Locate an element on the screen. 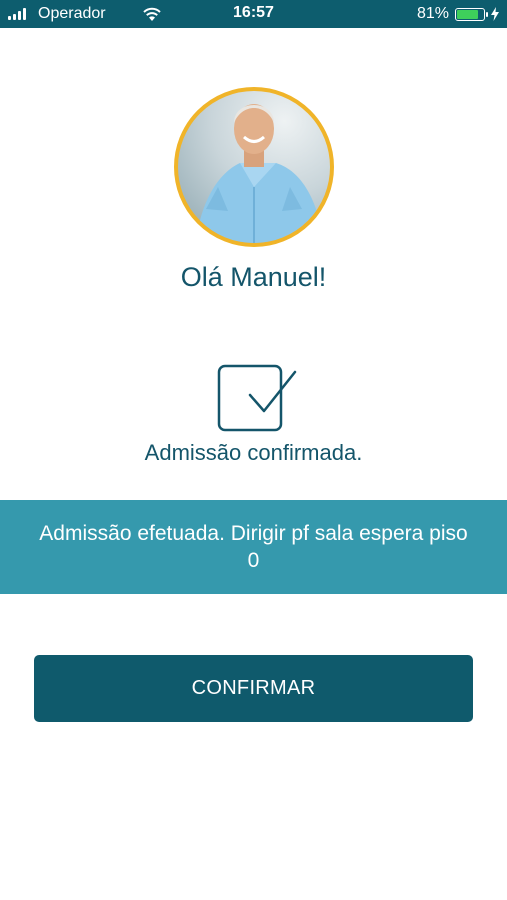 The width and height of the screenshot is (507, 900). confirm-button: CONFIRMAR is located at coordinates (253, 688).